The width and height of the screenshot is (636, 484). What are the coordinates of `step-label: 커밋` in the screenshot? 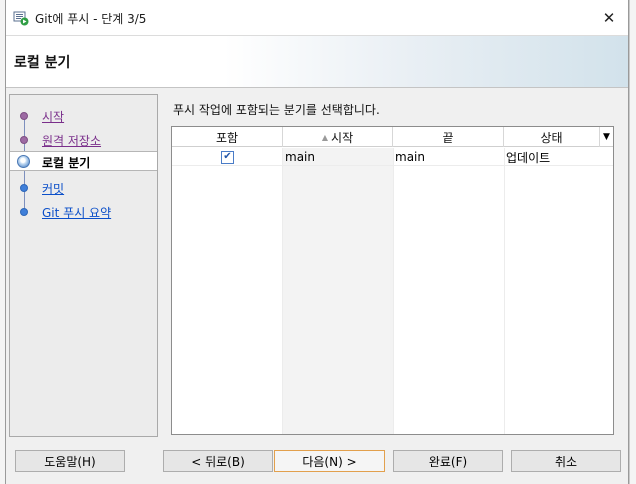 It's located at (53, 188).